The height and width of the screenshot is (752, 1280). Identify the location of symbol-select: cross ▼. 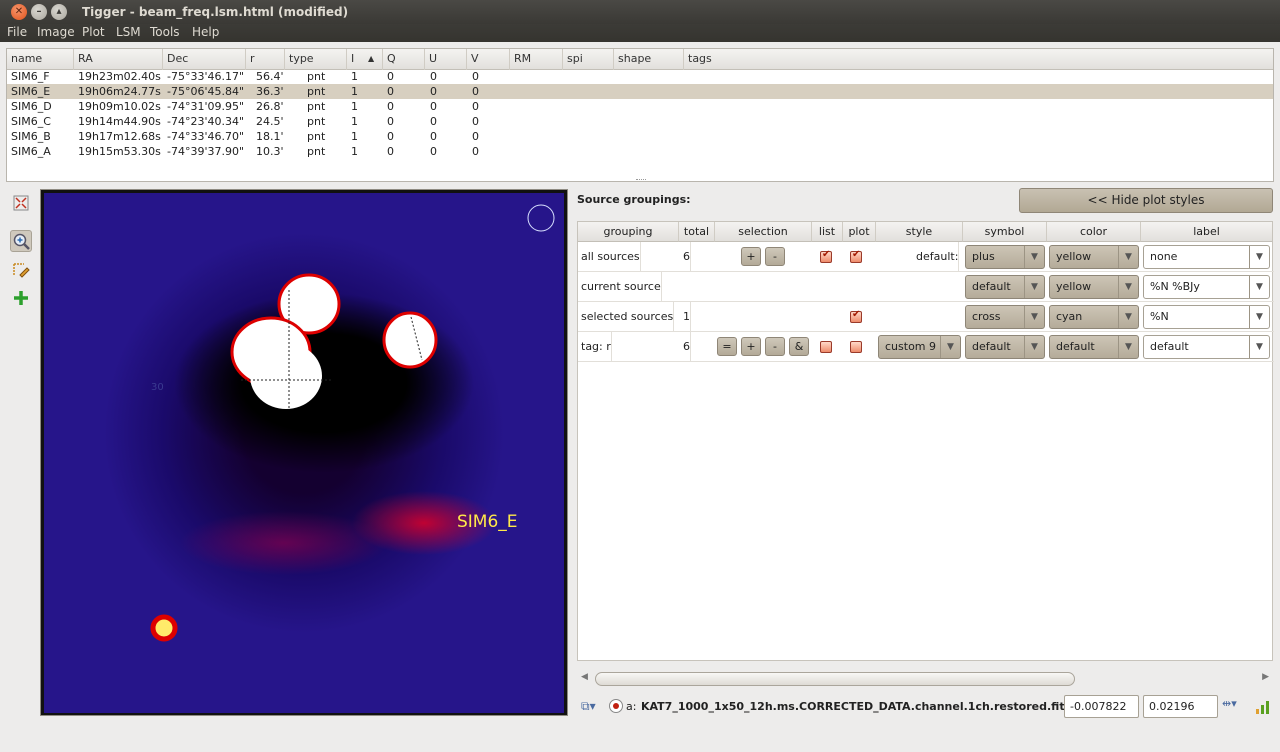
(1005, 317).